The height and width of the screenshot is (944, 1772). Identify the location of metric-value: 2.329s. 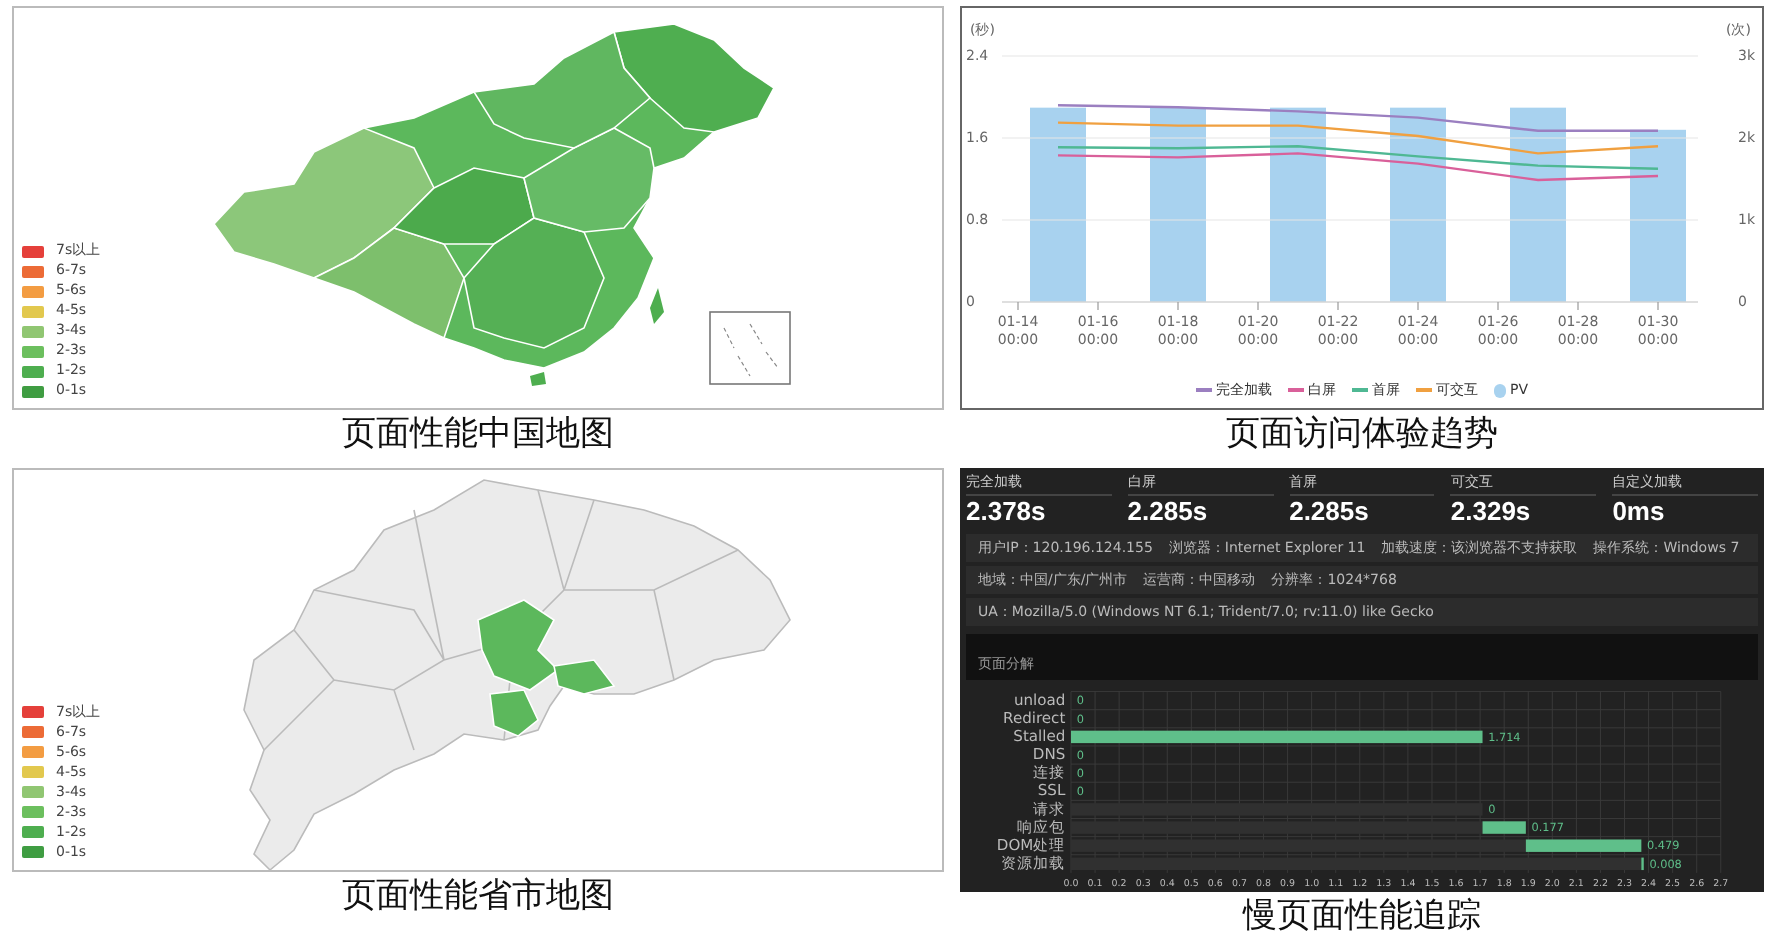
(1491, 512).